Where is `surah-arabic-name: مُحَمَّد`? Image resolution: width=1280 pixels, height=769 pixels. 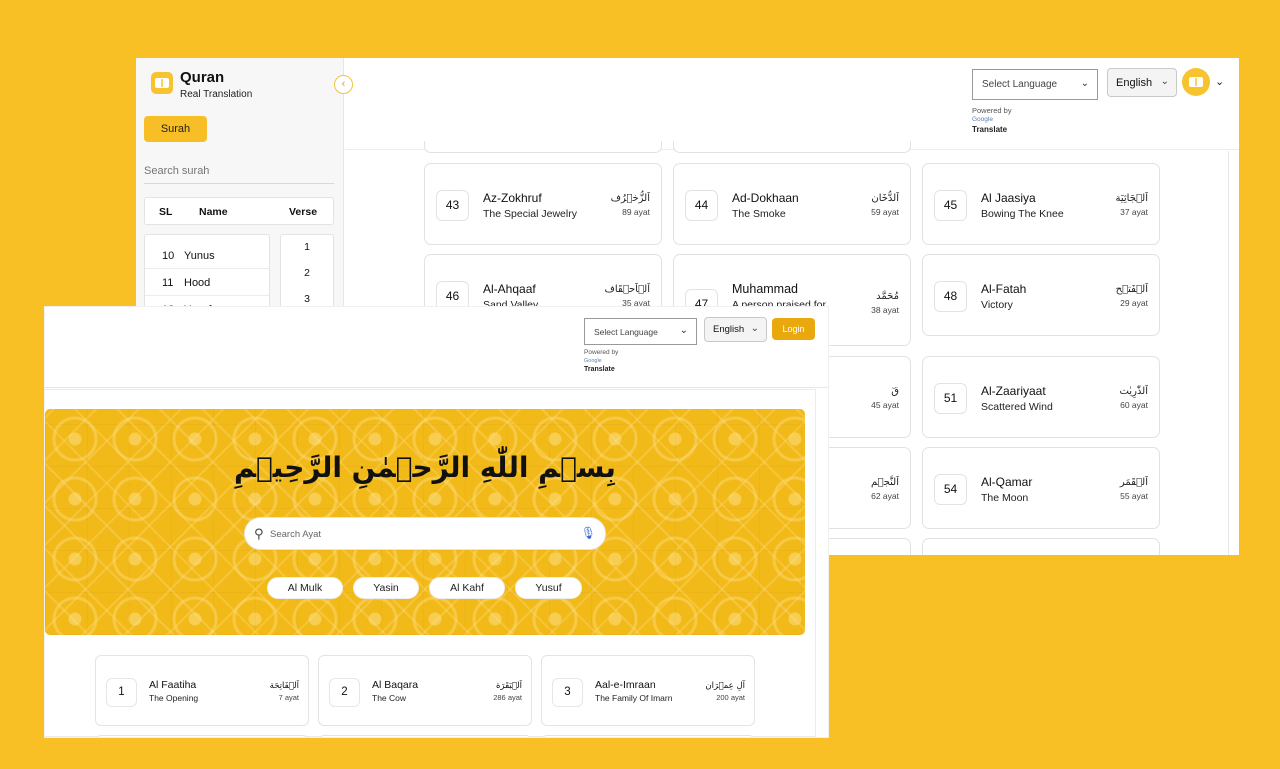 surah-arabic-name: مُحَمَّد is located at coordinates (887, 296).